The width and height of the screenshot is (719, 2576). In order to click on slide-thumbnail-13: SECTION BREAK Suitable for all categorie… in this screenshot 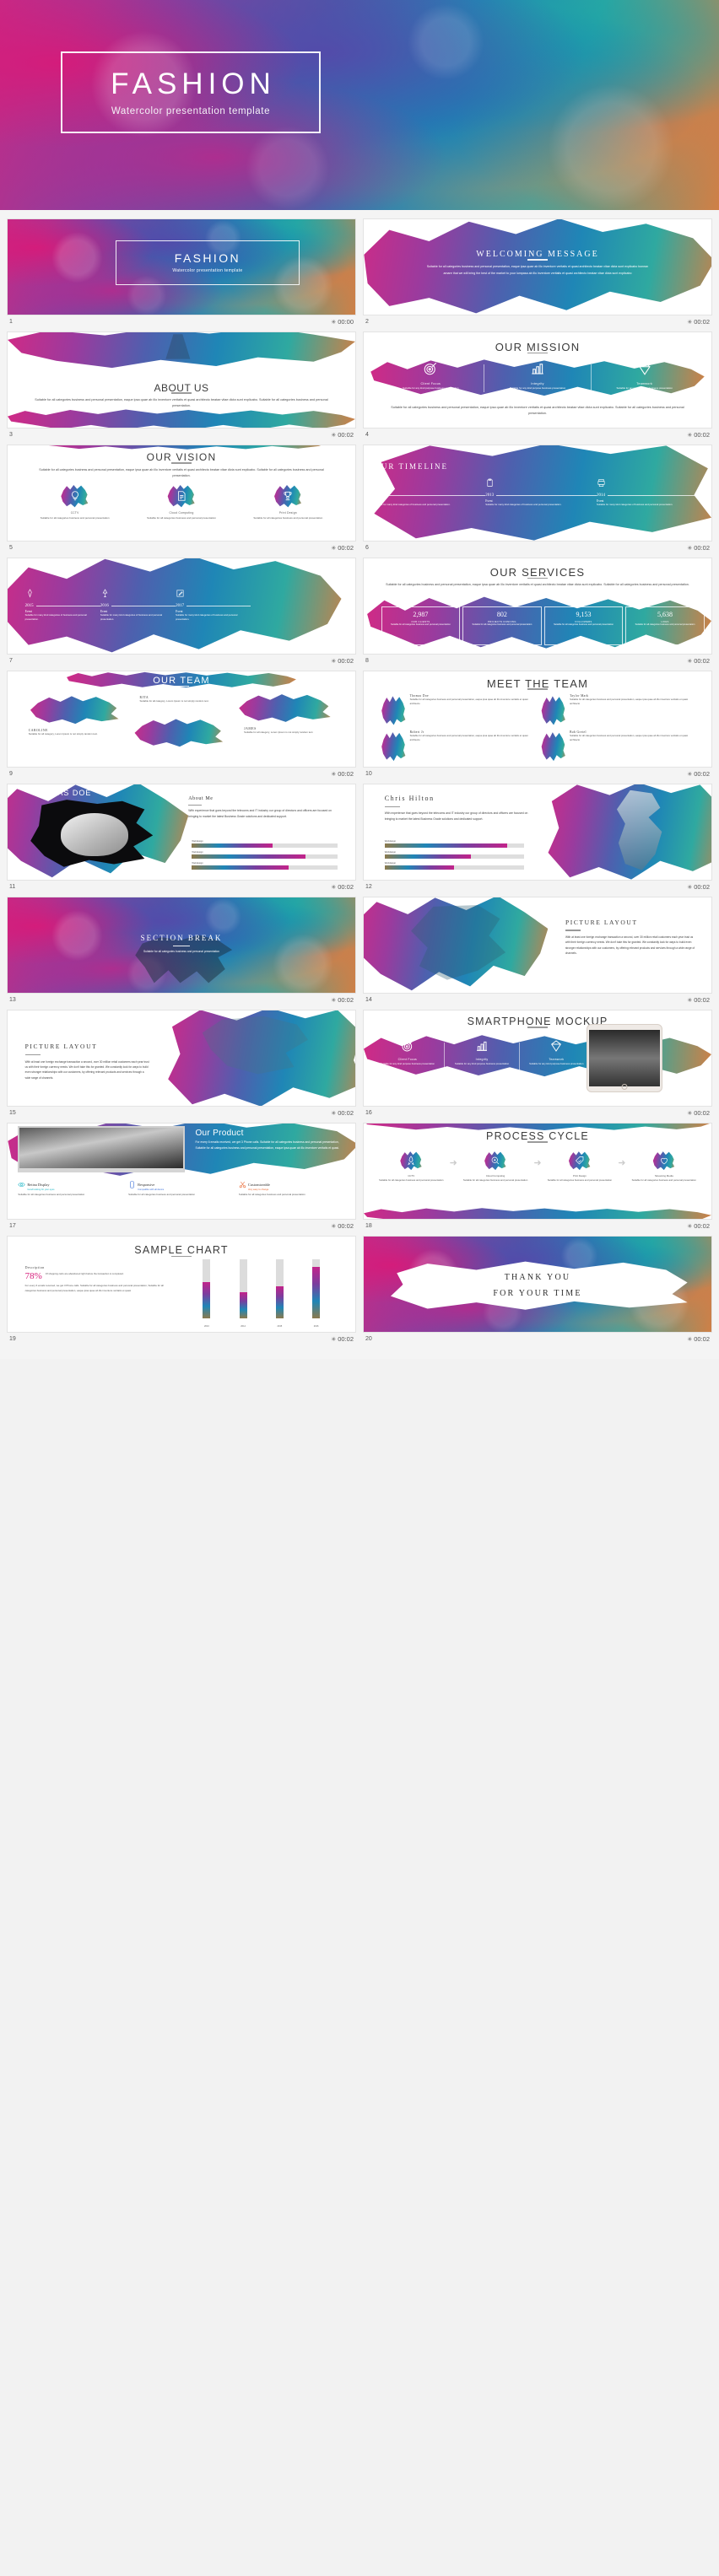, I will do `click(181, 945)`.